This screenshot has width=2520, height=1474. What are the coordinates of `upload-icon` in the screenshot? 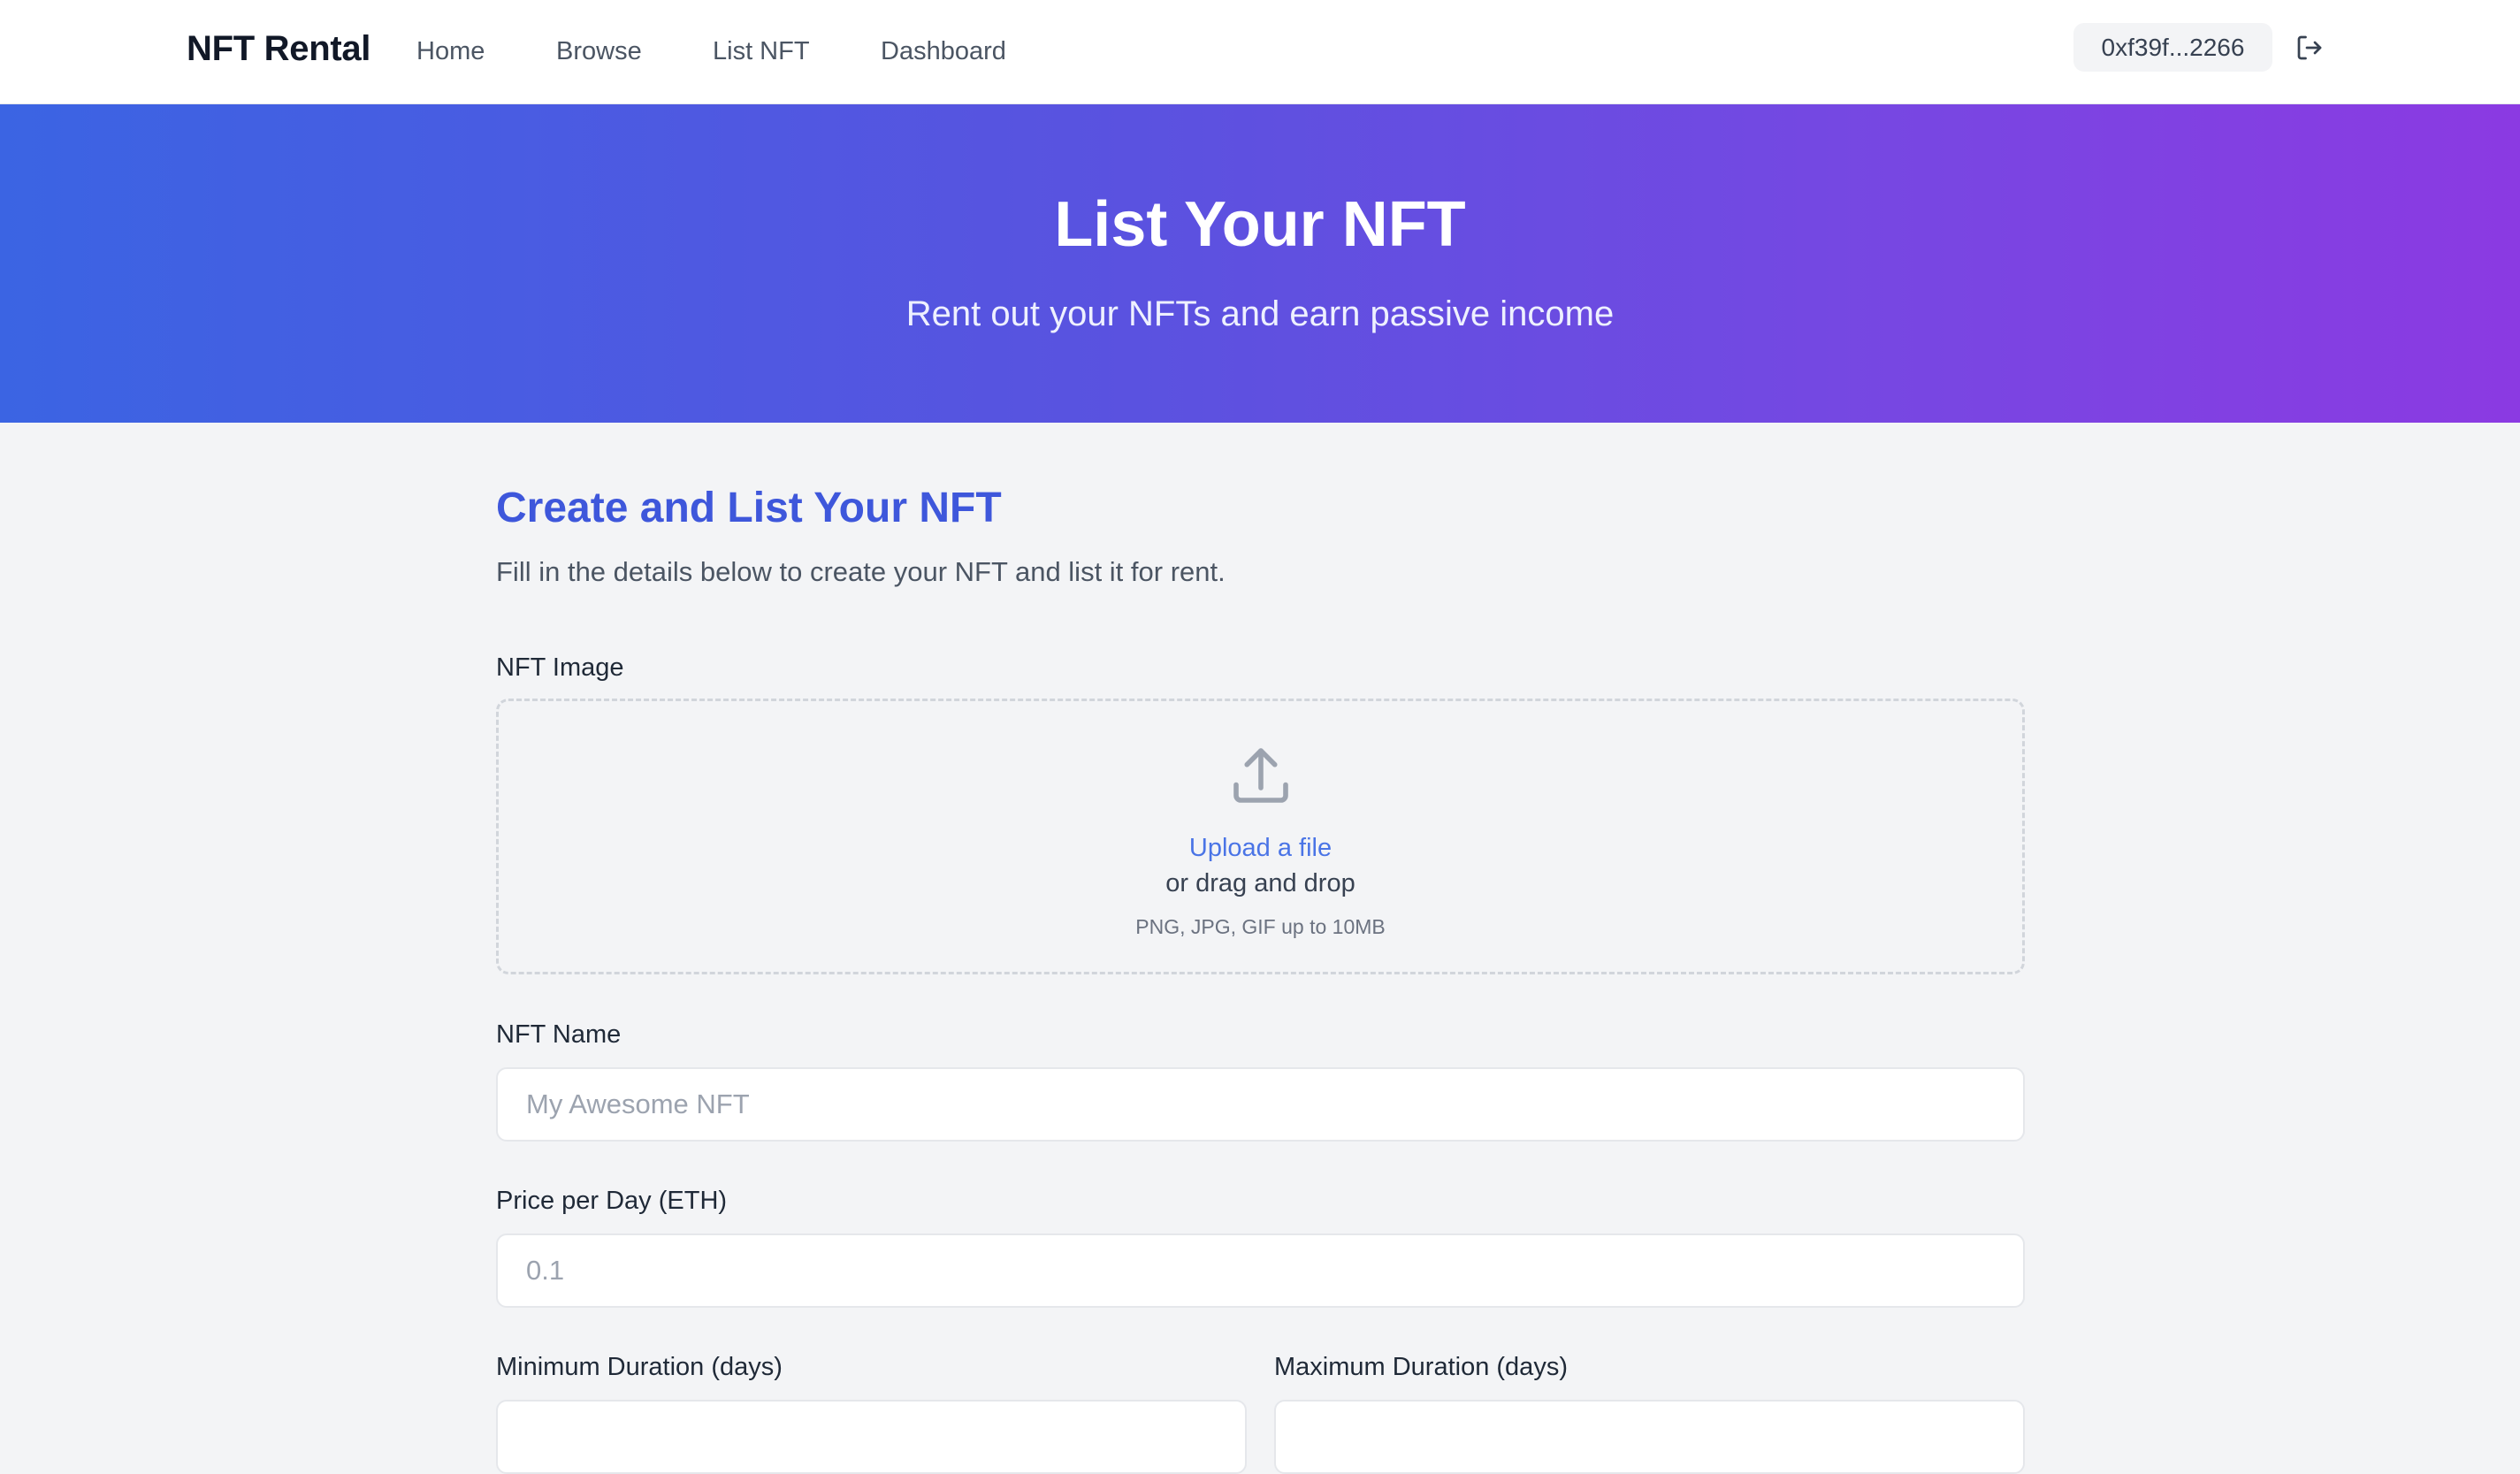 It's located at (1260, 775).